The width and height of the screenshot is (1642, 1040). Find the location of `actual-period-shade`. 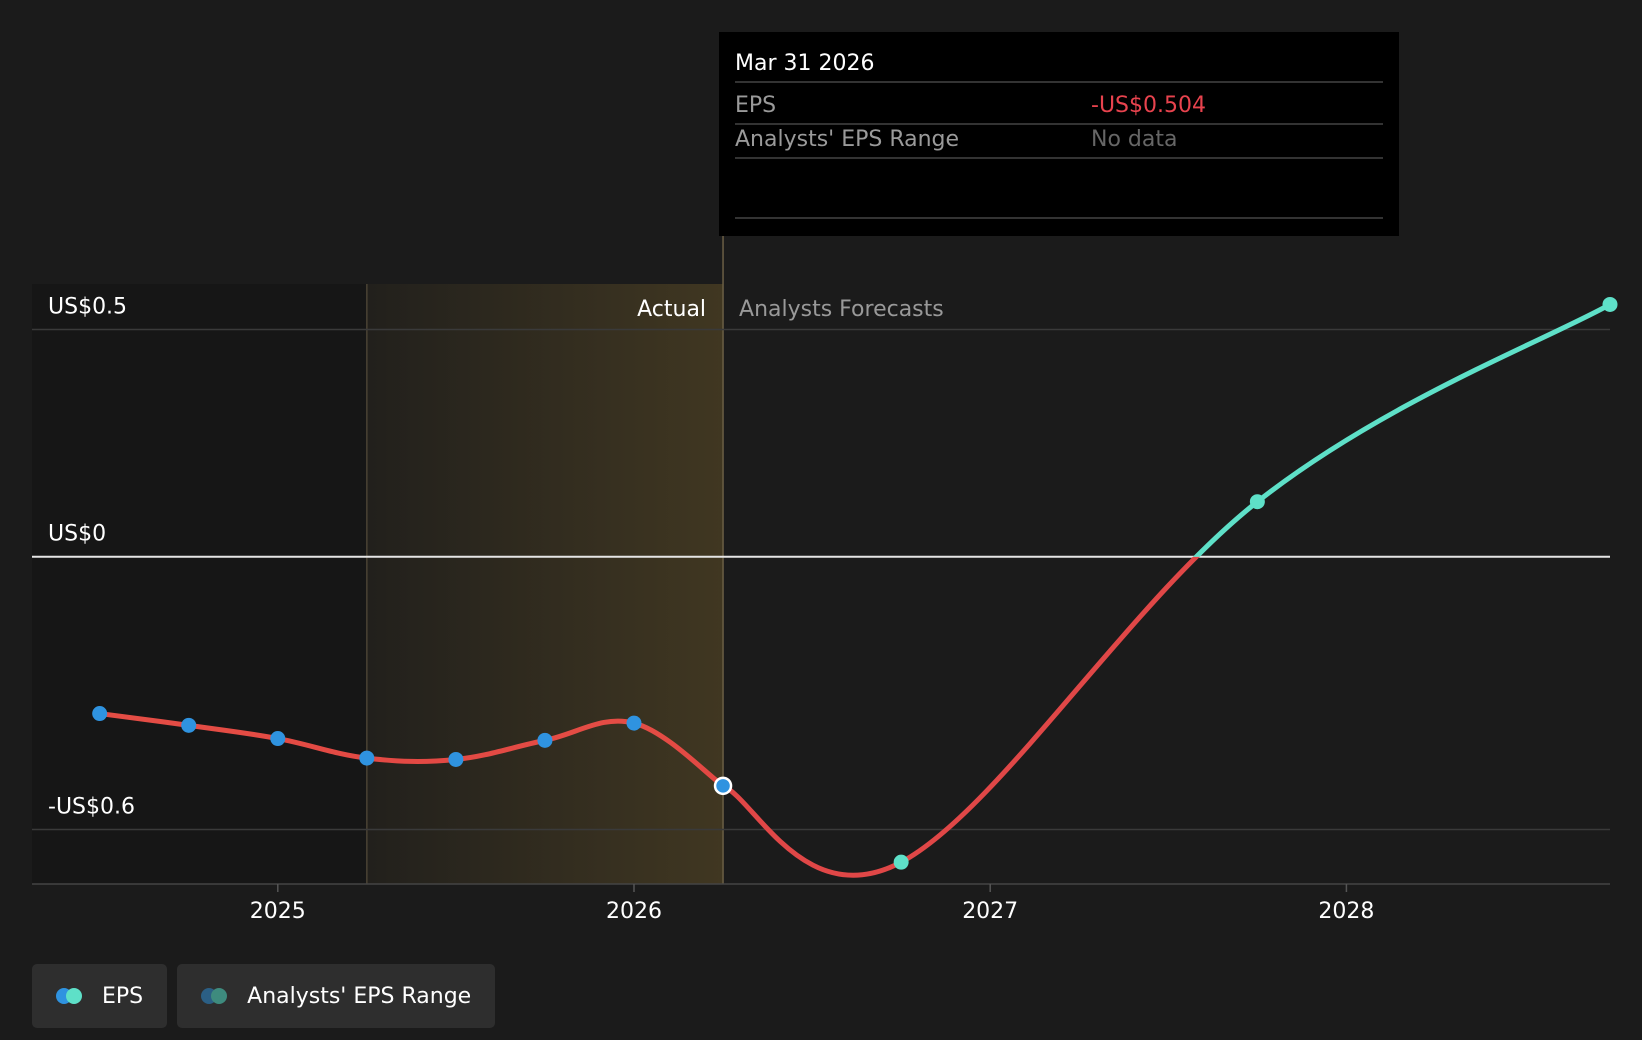

actual-period-shade is located at coordinates (545, 584).